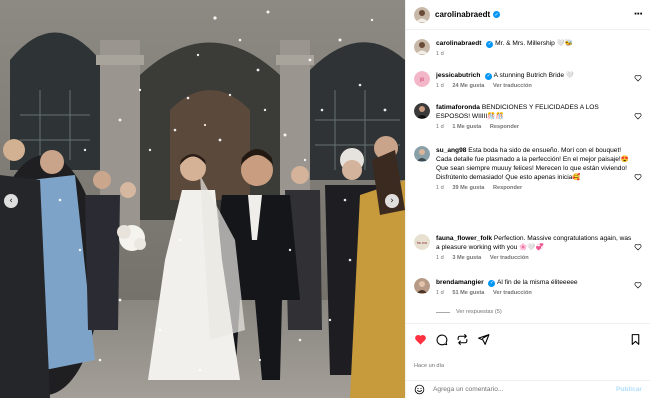 This screenshot has width=650, height=398. Describe the element at coordinates (464, 238) in the screenshot. I see `commenter-username: fauna_flower_folk` at that location.